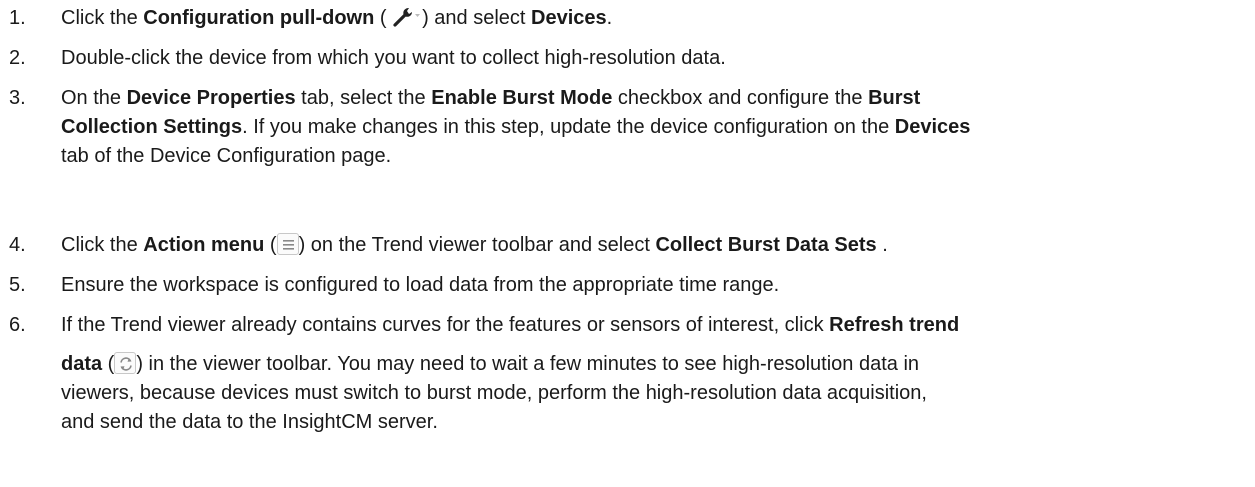  I want to click on burst-label: Burst, so click(894, 98).